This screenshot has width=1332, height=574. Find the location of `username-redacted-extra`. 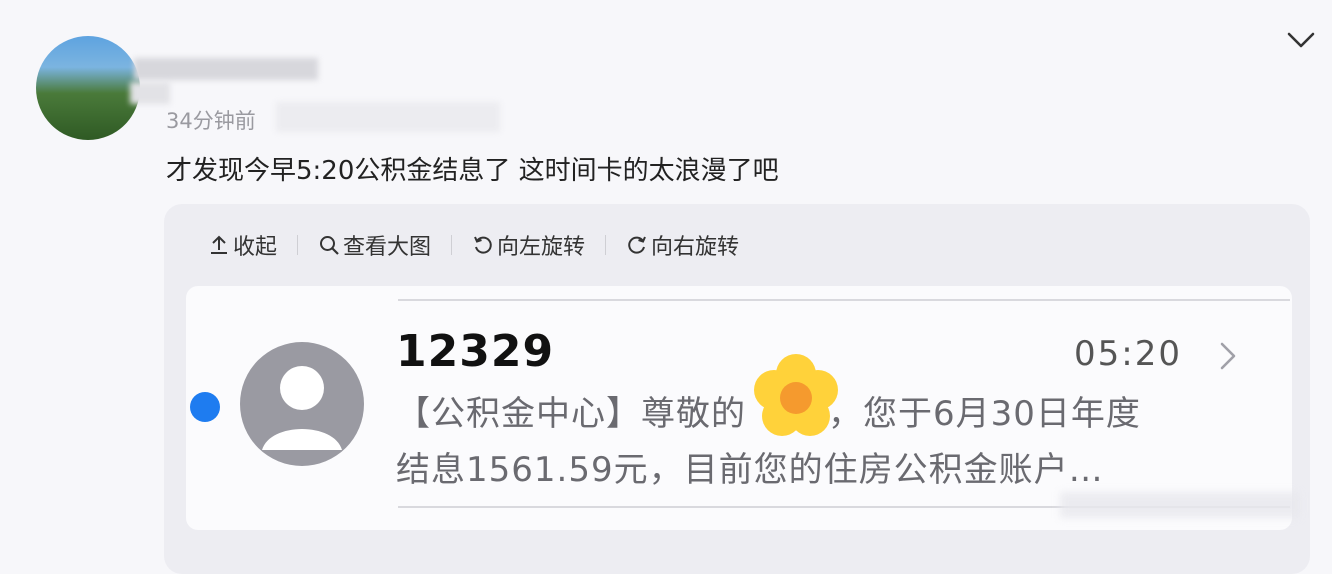

username-redacted-extra is located at coordinates (150, 93).